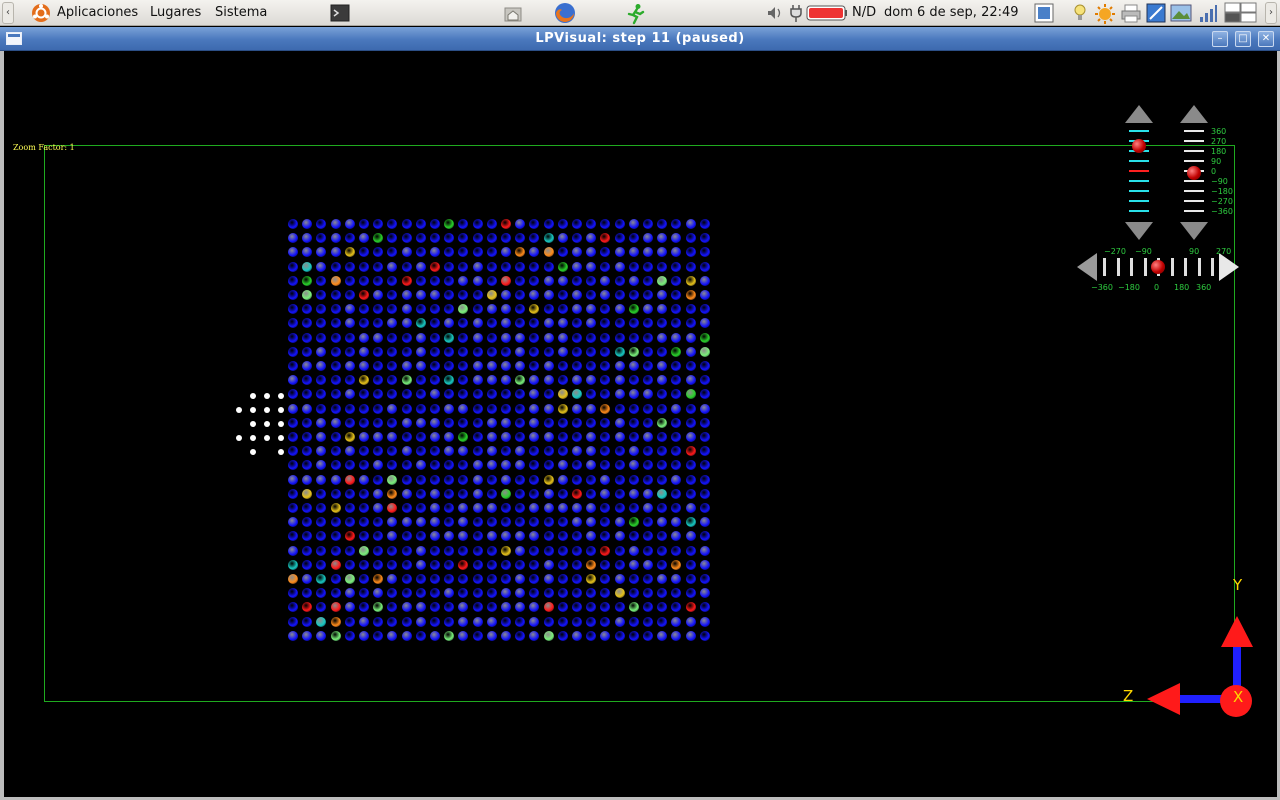 This screenshot has height=800, width=1280. What do you see at coordinates (1104, 13) in the screenshot?
I see `update-notifier-icon` at bounding box center [1104, 13].